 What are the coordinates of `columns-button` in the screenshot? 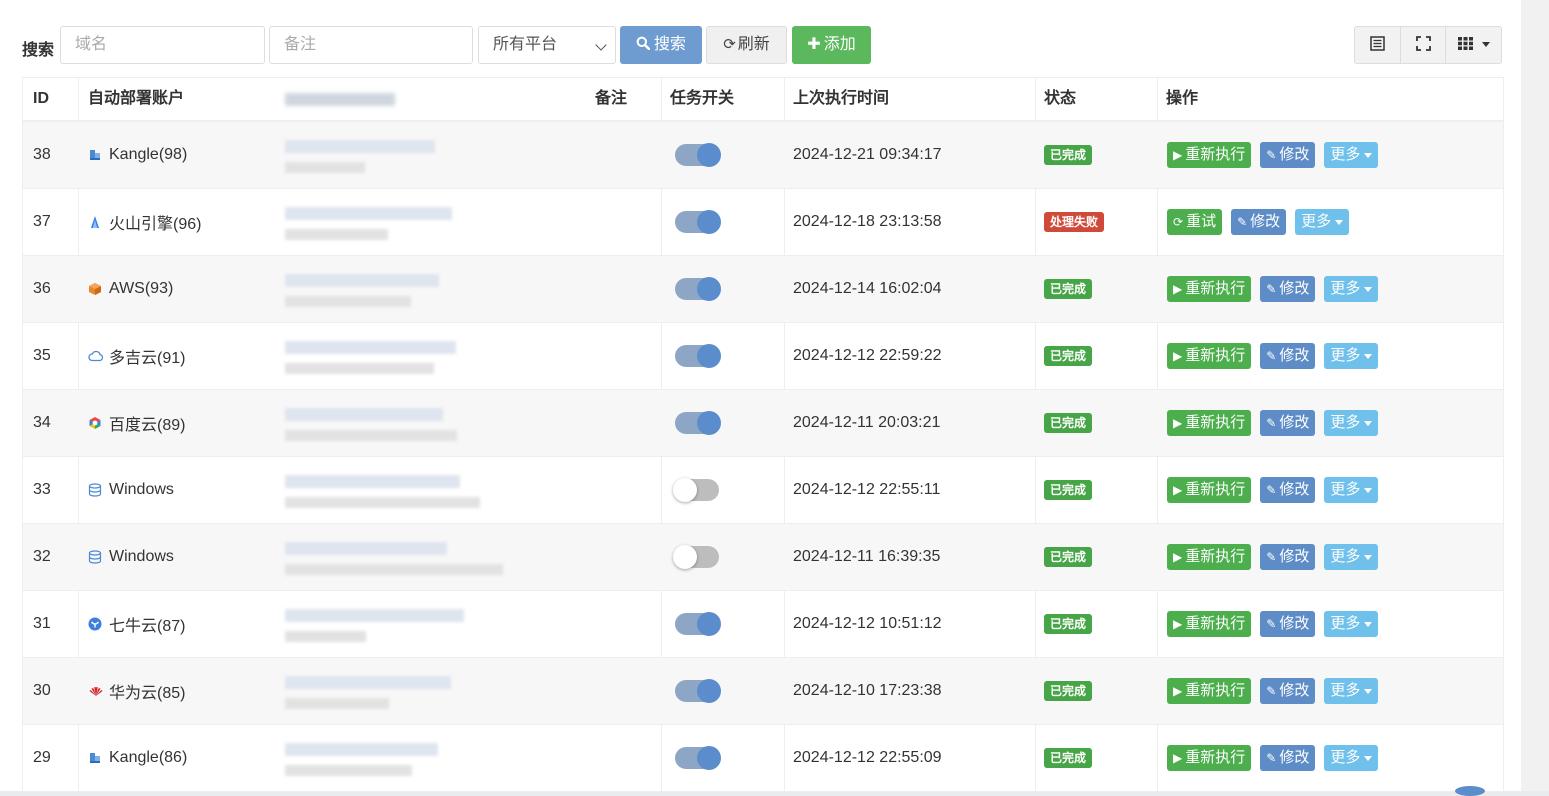 It's located at (1473, 45).